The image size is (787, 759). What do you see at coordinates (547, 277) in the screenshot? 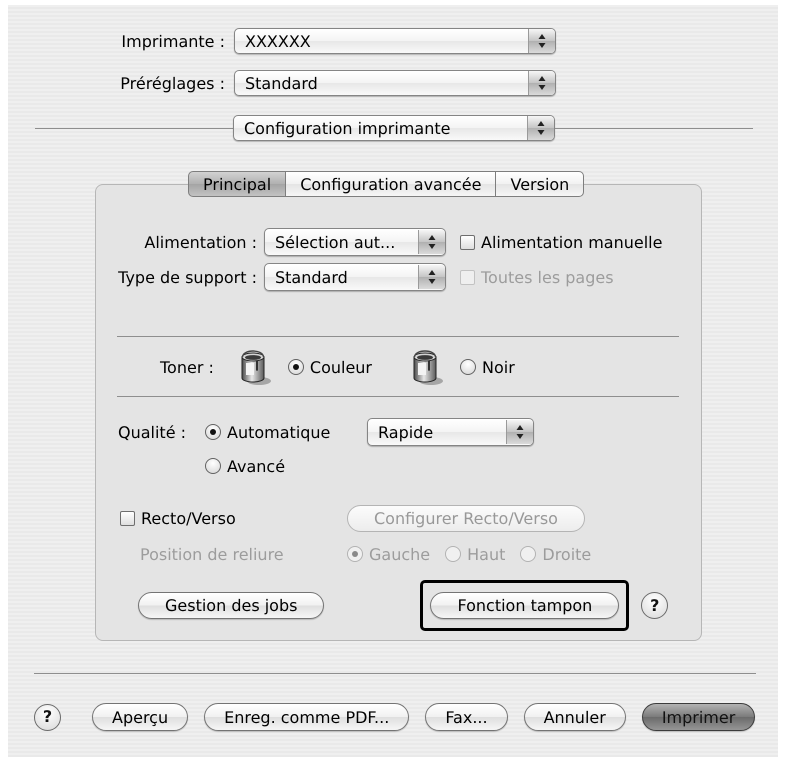
I see `checkbox-label: Toutes les pages` at bounding box center [547, 277].